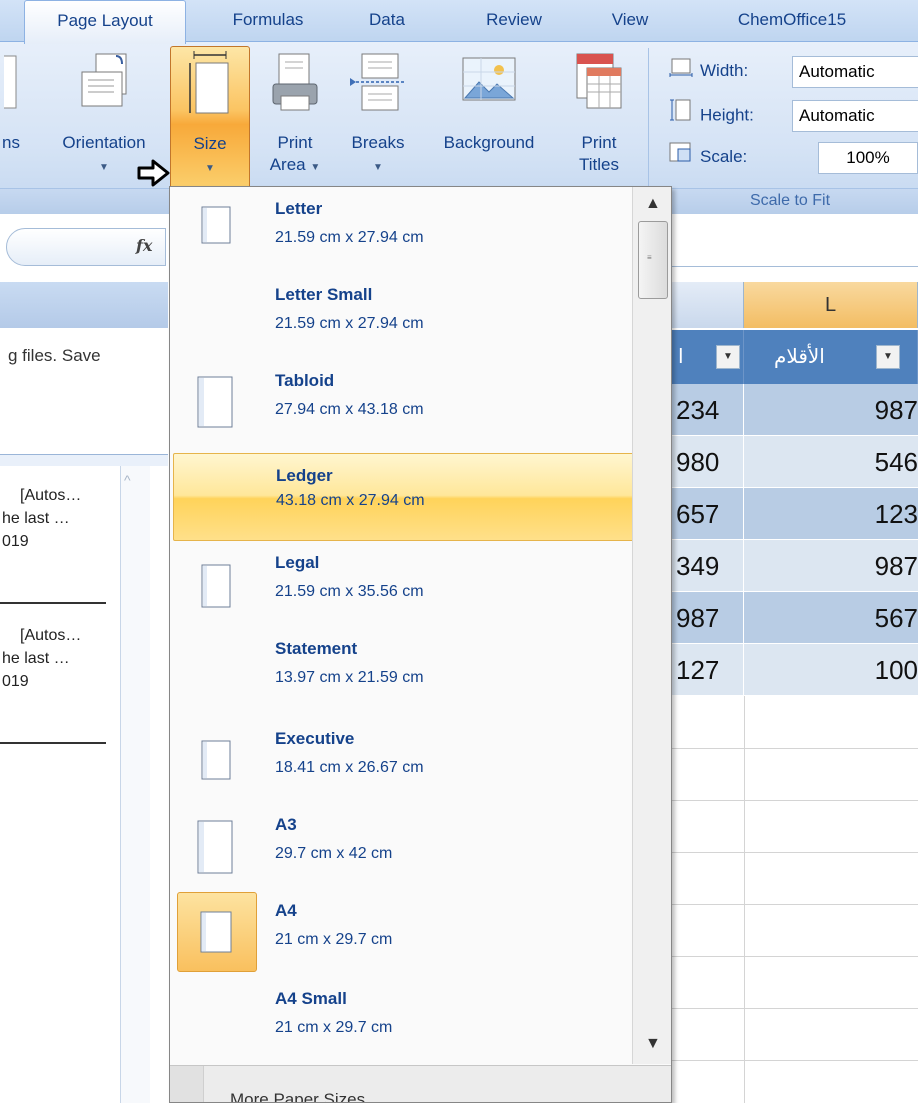 The height and width of the screenshot is (1103, 918). Describe the element at coordinates (855, 116) in the screenshot. I see `height-select: Automatic` at that location.